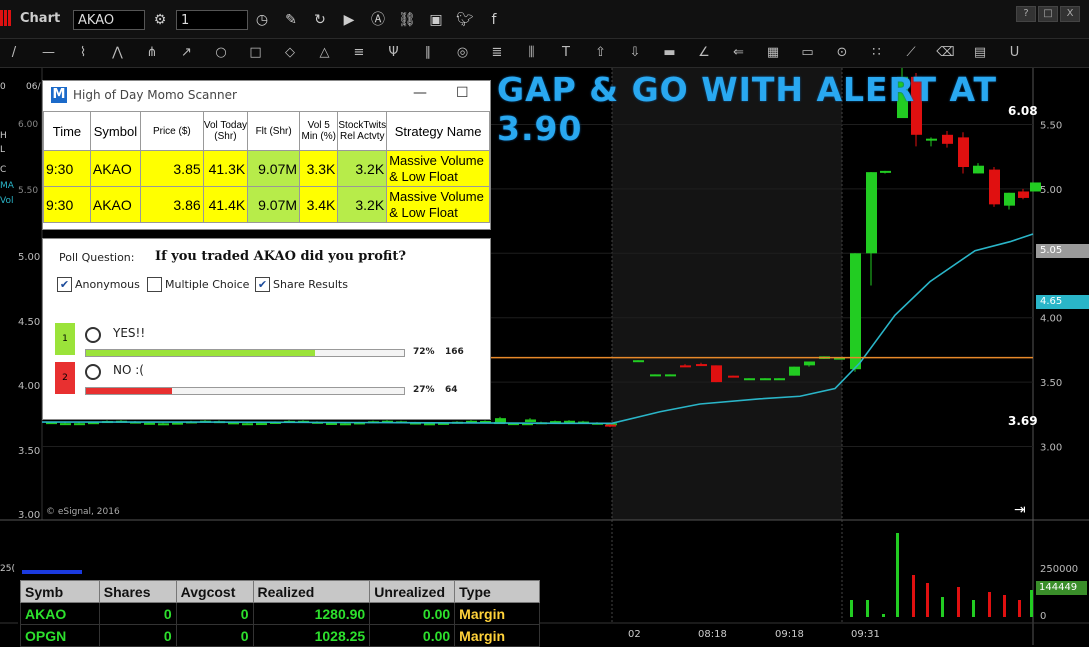  What do you see at coordinates (49, 53) in the screenshot?
I see `hline-tool-icon: —` at bounding box center [49, 53].